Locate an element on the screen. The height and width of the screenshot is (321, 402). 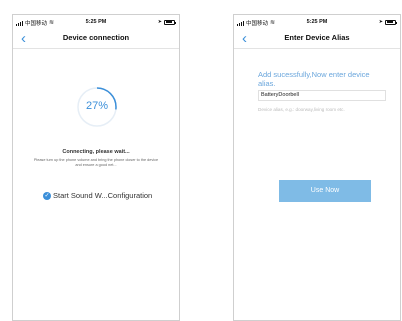
sound-config-option: ✓ Start Sound W...Configuration is located at coordinates (97, 195).